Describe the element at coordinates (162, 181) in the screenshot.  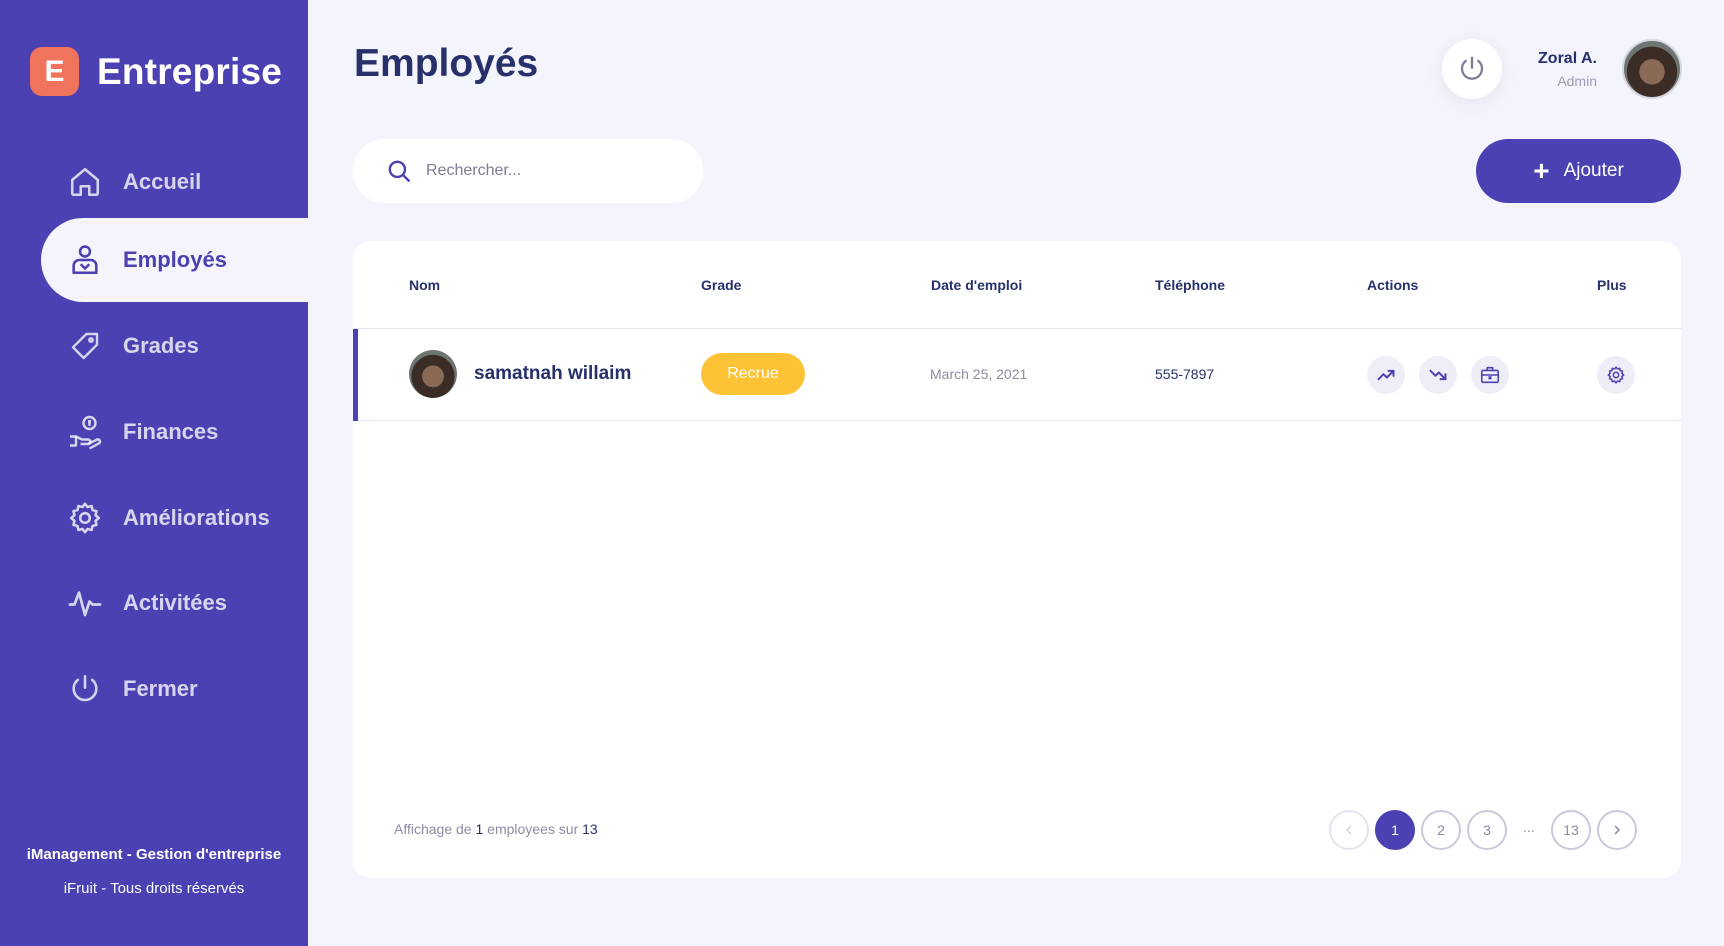
I see `sidebar-item-label: Accueil` at that location.